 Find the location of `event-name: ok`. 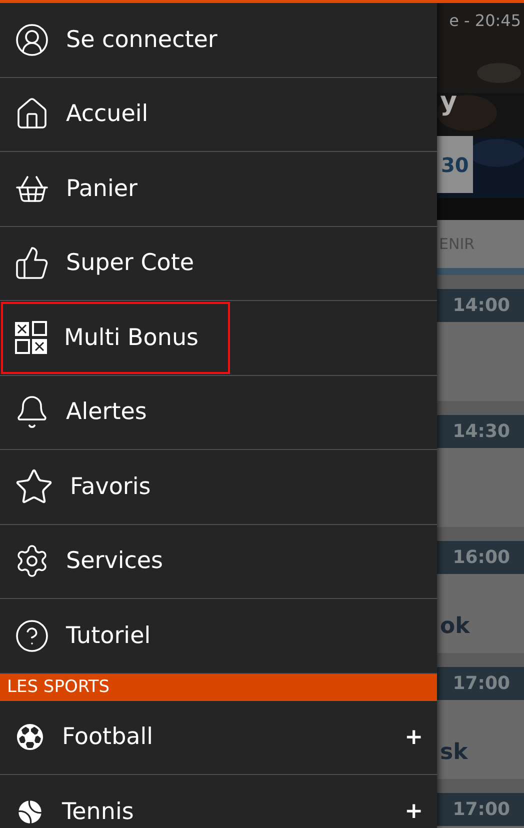

event-name: ok is located at coordinates (455, 626).